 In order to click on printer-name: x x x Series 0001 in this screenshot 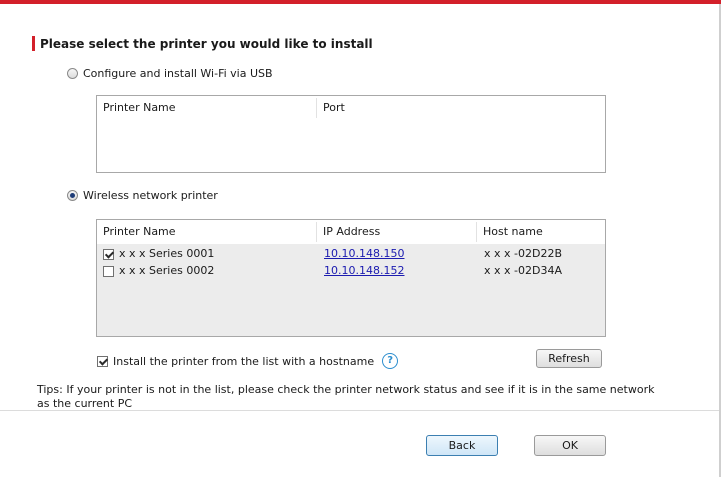, I will do `click(167, 253)`.